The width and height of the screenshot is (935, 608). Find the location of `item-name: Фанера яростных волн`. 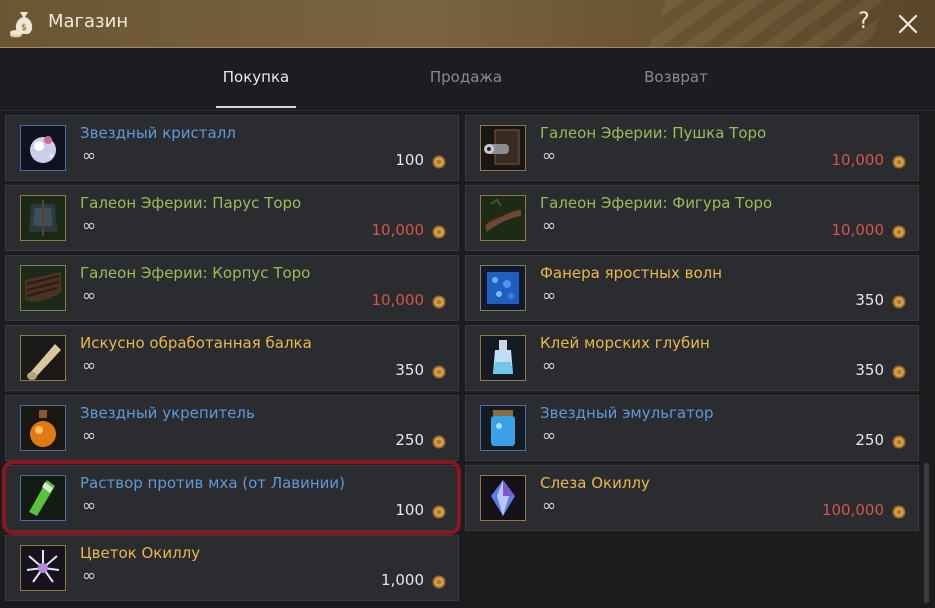

item-name: Фанера яростных волн is located at coordinates (631, 273).